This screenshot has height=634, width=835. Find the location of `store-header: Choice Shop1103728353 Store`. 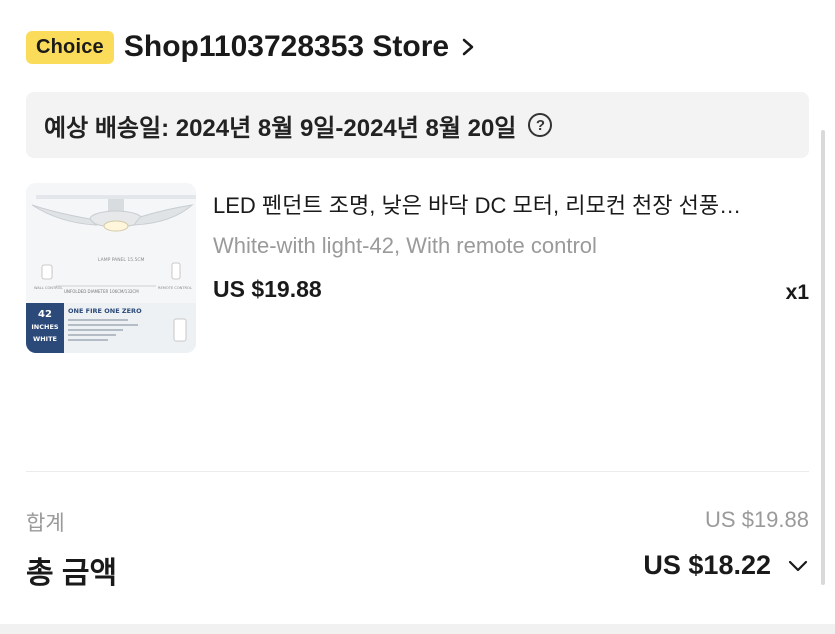

store-header: Choice Shop1103728353 Store is located at coordinates (250, 47).